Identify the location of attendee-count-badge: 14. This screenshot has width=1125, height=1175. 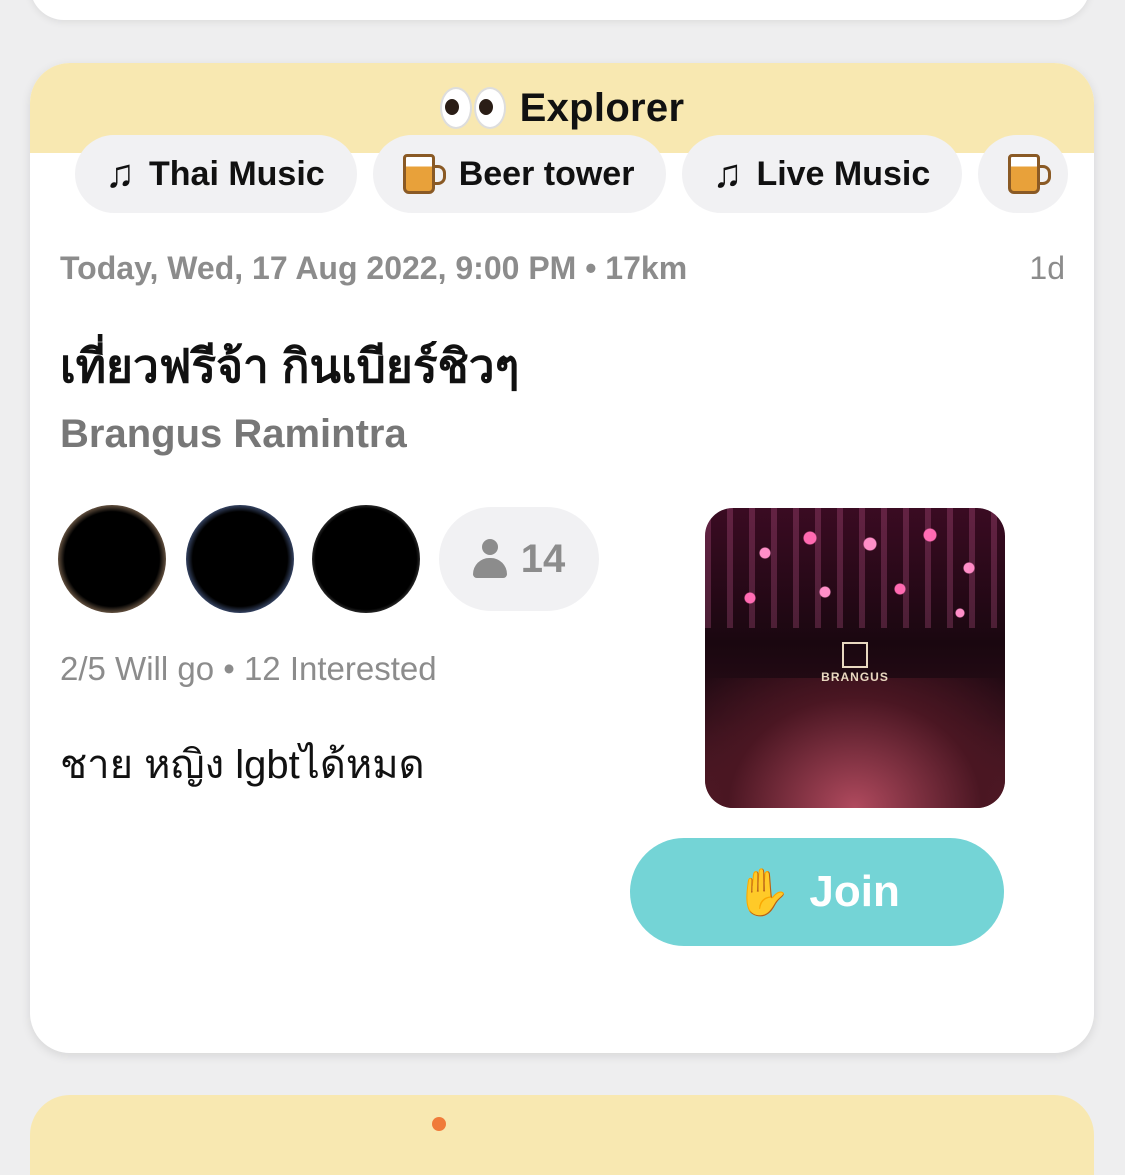
(519, 559).